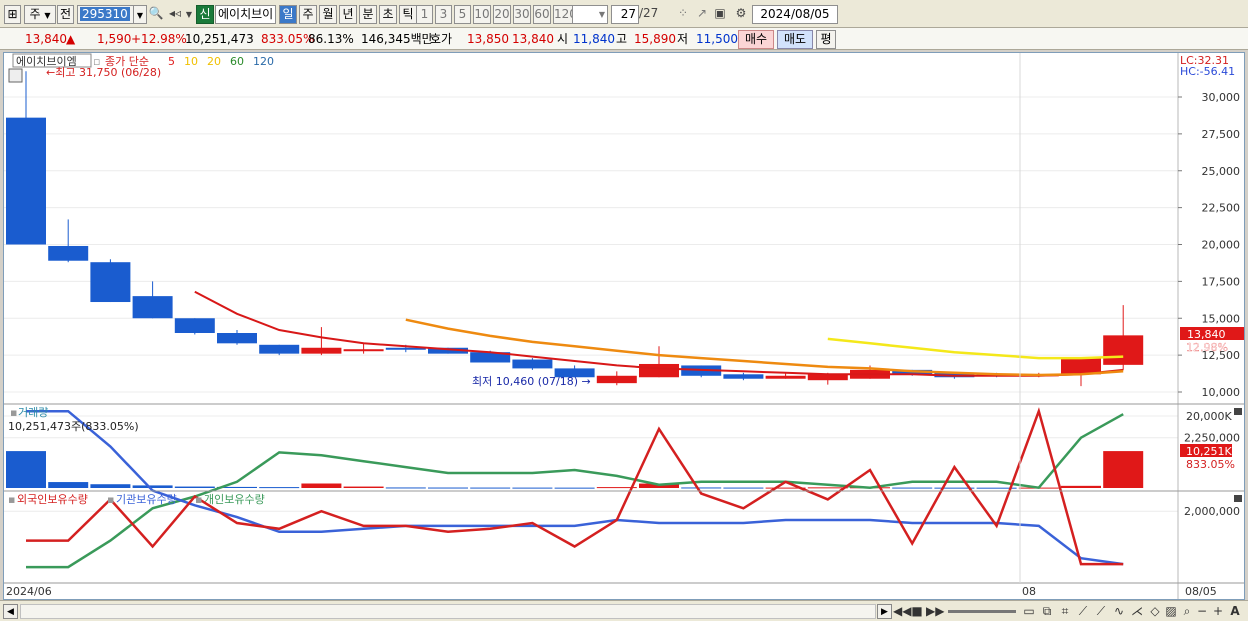  Describe the element at coordinates (441, 39) in the screenshot. I see `bid-label: 호가` at that location.